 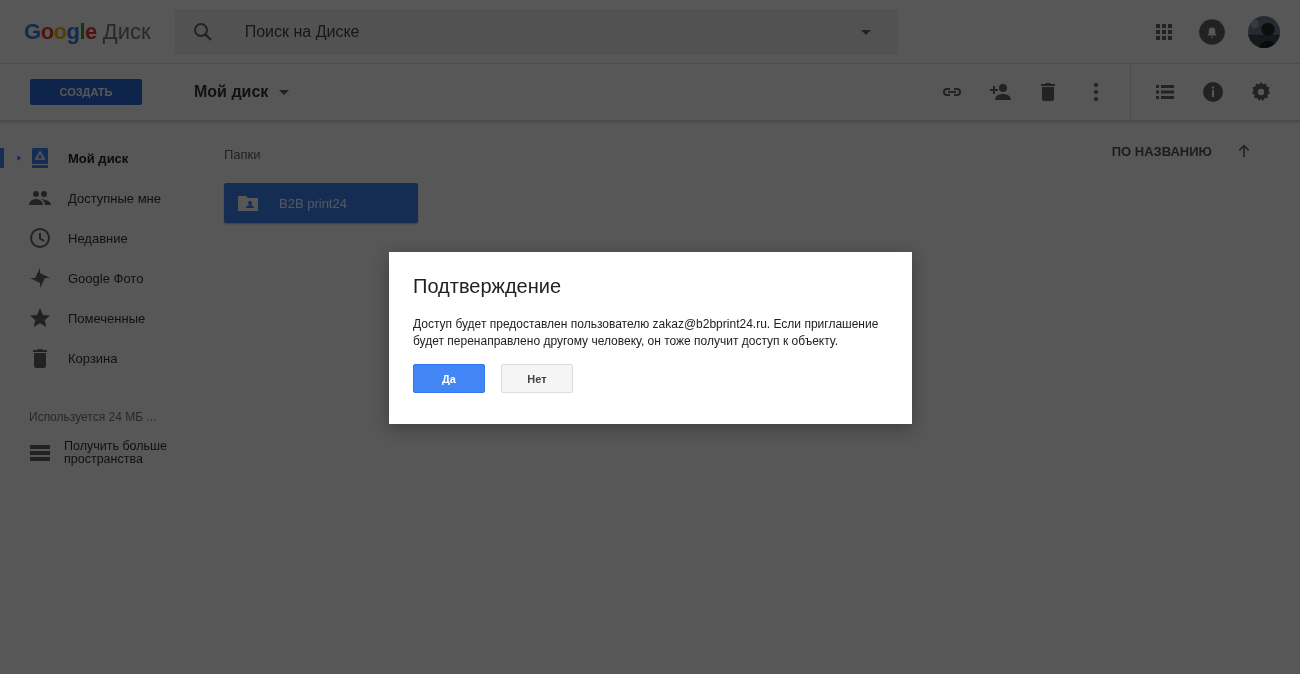 What do you see at coordinates (1212, 31) in the screenshot?
I see `notifications-icon` at bounding box center [1212, 31].